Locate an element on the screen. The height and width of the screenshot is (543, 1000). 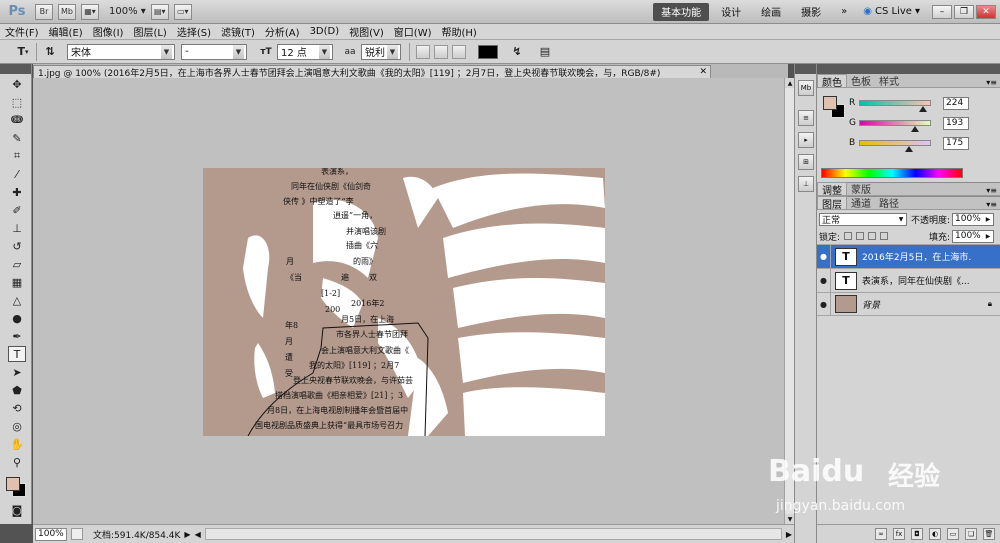
quick-mask-icon: ◙ is located at coordinates (17, 510).